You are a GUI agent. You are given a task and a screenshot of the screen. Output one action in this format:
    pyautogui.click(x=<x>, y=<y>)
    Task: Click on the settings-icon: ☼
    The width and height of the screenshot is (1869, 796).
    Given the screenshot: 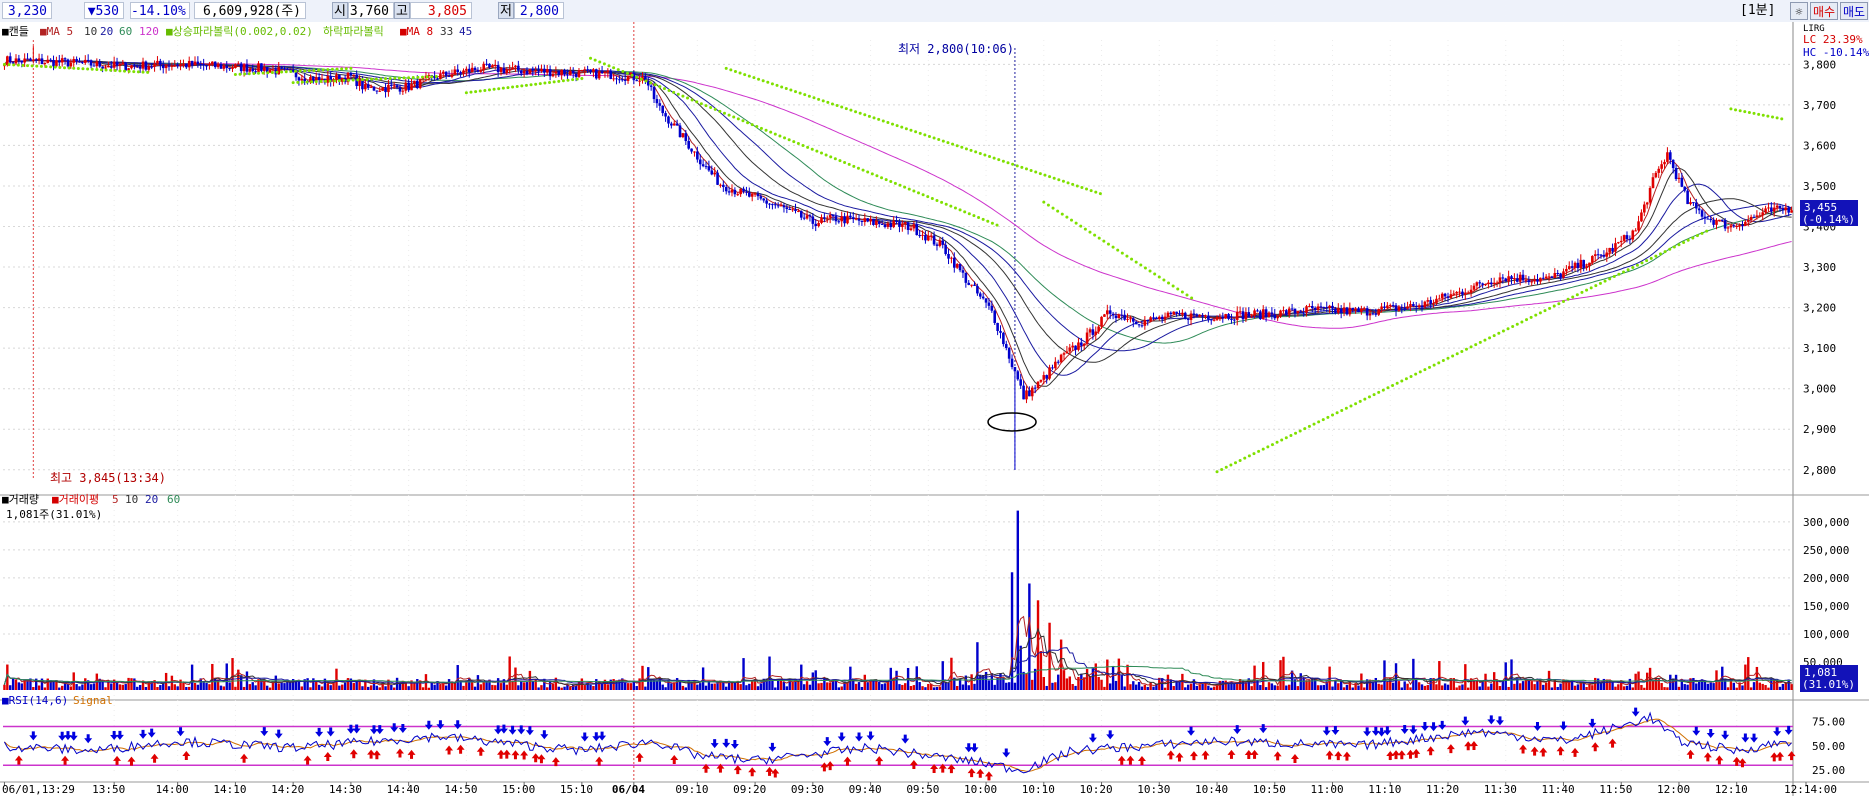 What is the action you would take?
    pyautogui.click(x=1799, y=11)
    